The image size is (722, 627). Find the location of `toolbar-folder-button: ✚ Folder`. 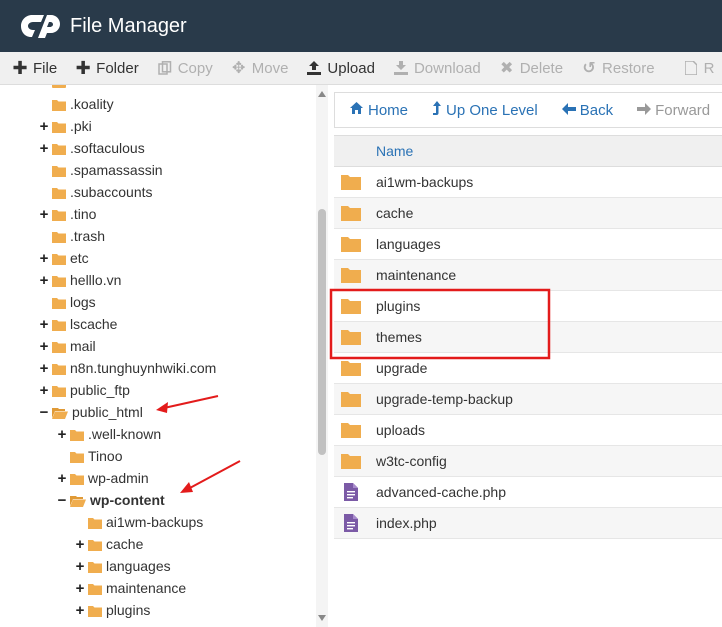

toolbar-folder-button: ✚ Folder is located at coordinates (107, 68).